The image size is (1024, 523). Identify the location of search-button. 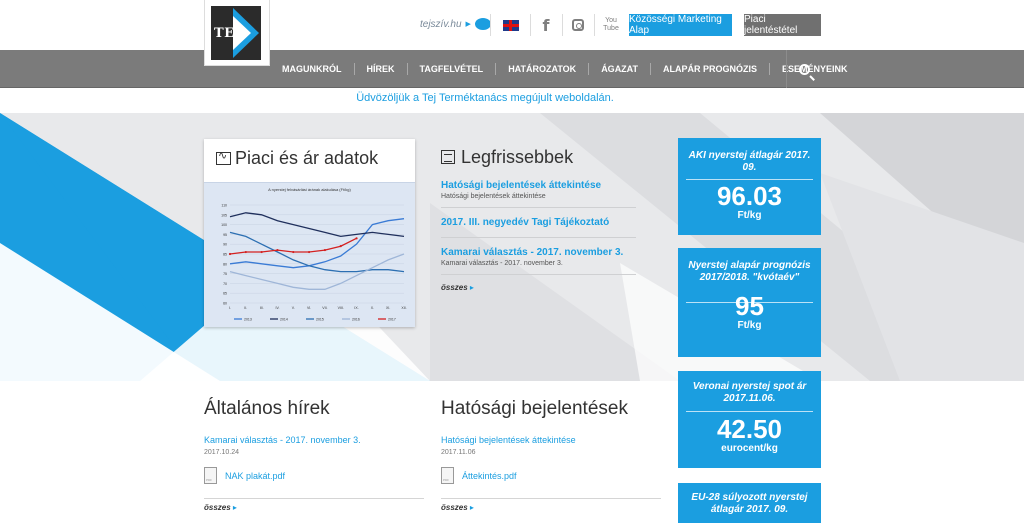
(803, 69).